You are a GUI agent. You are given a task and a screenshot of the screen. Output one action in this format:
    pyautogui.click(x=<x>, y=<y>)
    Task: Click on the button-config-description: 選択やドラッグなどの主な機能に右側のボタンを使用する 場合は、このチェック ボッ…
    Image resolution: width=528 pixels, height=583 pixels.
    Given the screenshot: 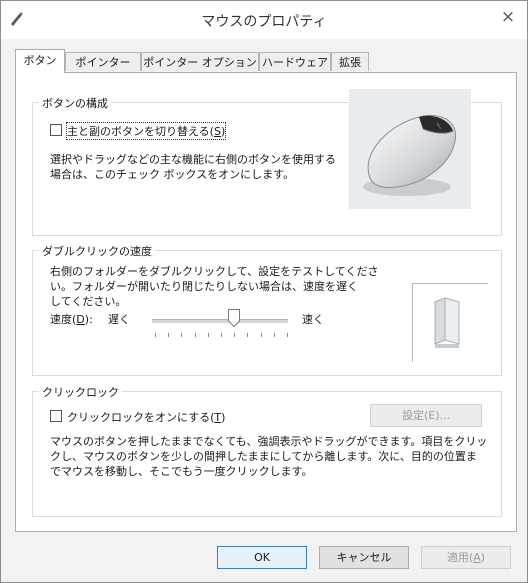 What is the action you would take?
    pyautogui.click(x=193, y=167)
    